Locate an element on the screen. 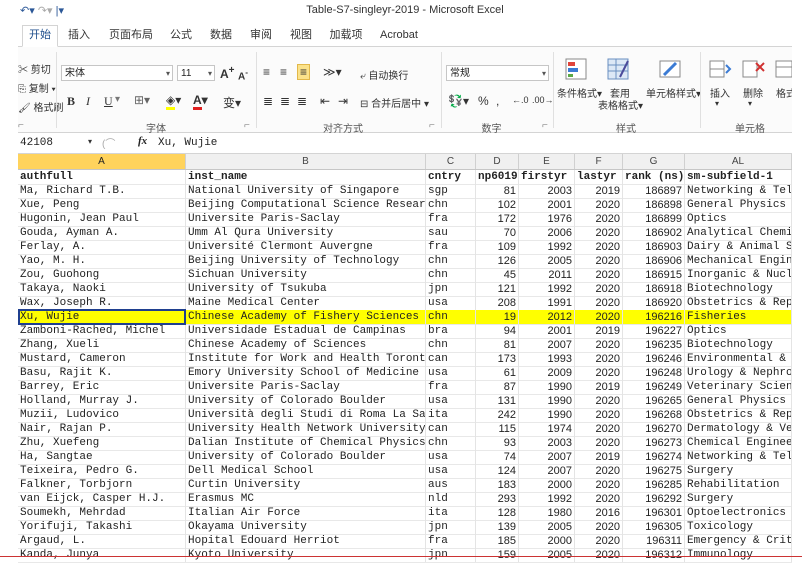 The image size is (802, 582). header-cell: authfull is located at coordinates (102, 177).